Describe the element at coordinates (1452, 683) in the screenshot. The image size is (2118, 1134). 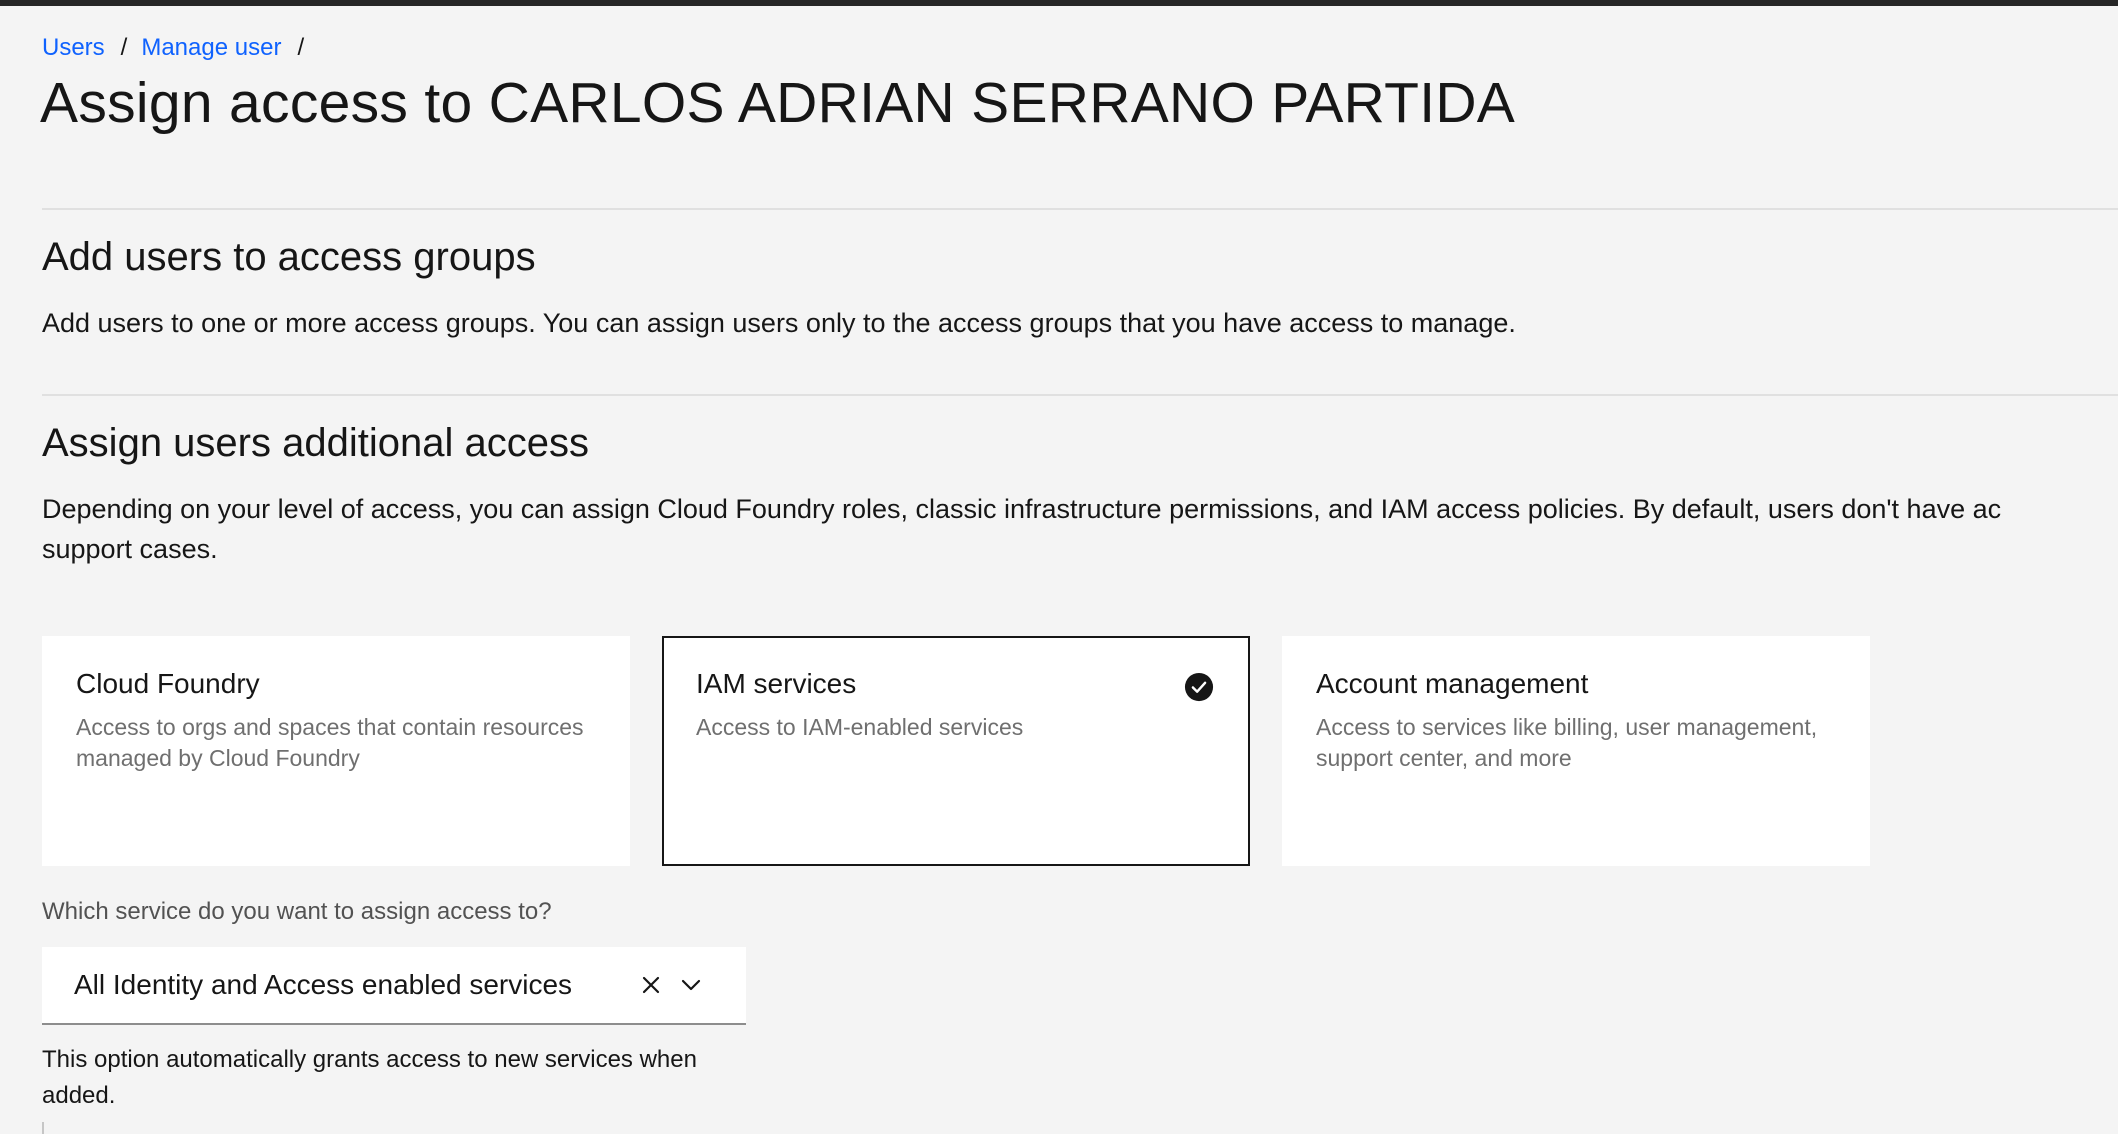
I see `tile-title: Account management` at that location.